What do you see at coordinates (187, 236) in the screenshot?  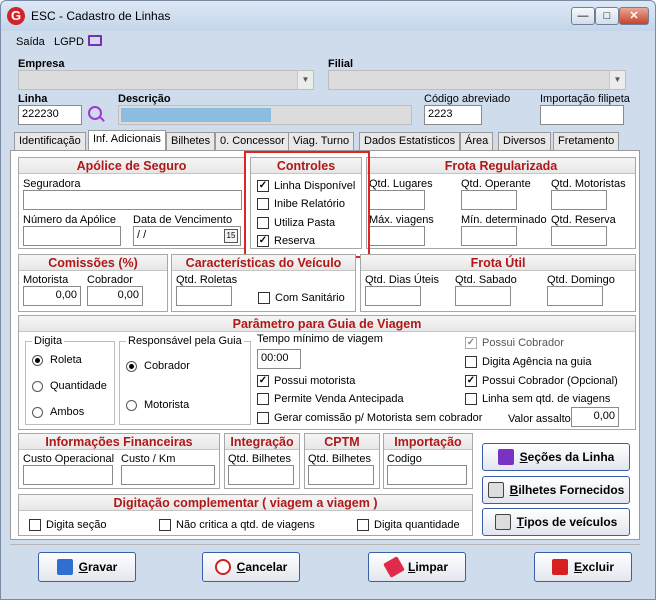 I see `data-vencimento-field: / / 15` at bounding box center [187, 236].